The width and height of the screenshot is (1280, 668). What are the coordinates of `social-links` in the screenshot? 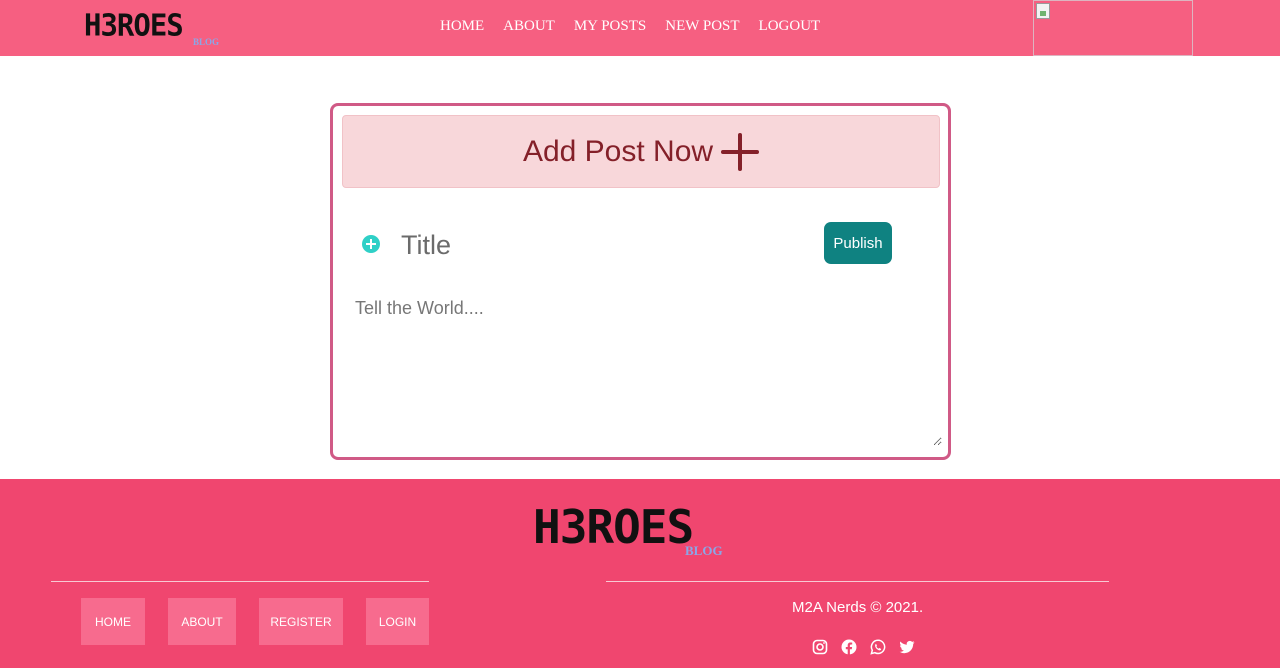 It's located at (863, 647).